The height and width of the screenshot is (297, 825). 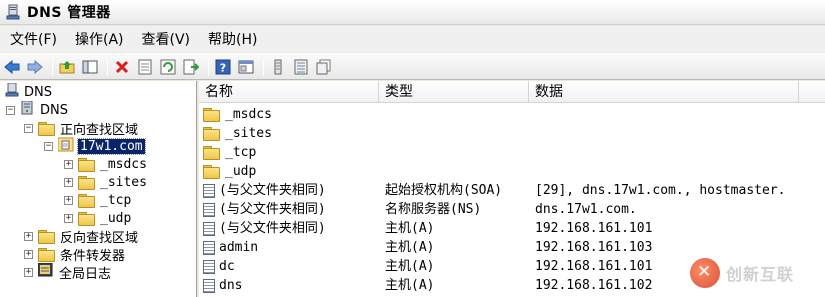 I want to click on cell-name: admin, so click(x=230, y=247).